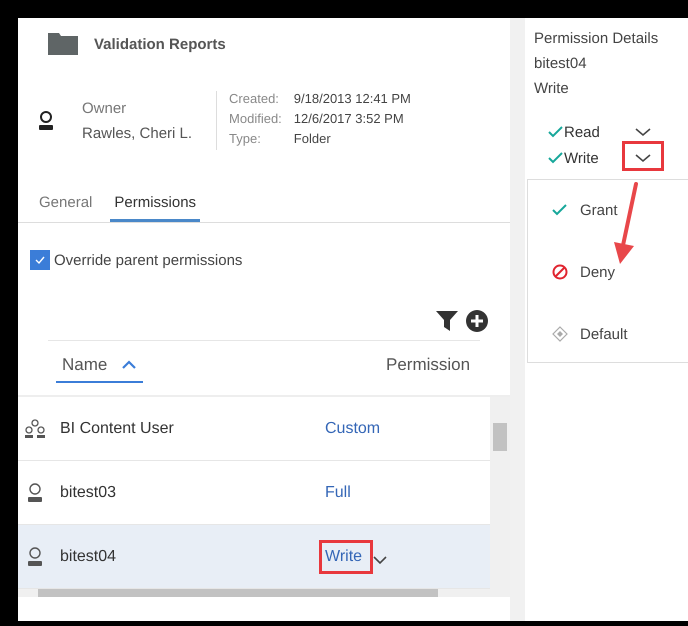 The image size is (688, 626). Describe the element at coordinates (40, 260) in the screenshot. I see `checkbox` at that location.